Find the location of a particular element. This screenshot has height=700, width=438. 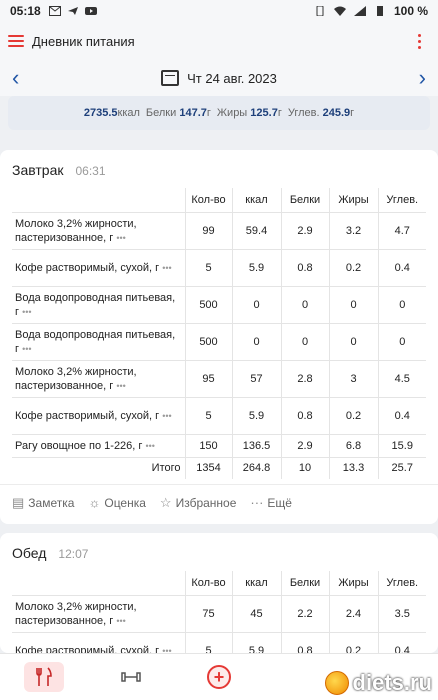

telegram-icon is located at coordinates (72, 11).